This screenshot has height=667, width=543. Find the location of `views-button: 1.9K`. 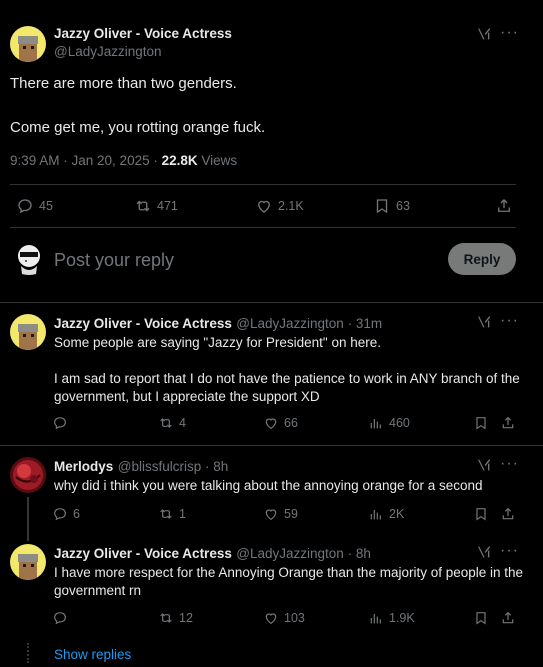

views-button: 1.9K is located at coordinates (391, 618).